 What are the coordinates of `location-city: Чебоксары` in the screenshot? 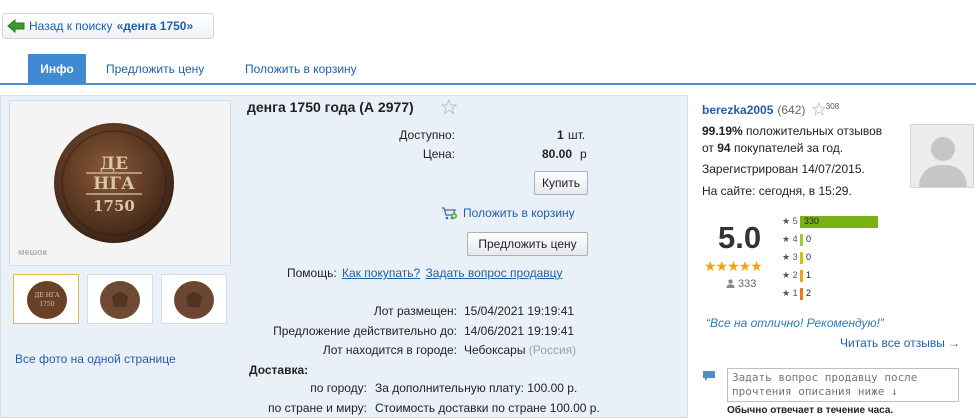 It's located at (495, 350).